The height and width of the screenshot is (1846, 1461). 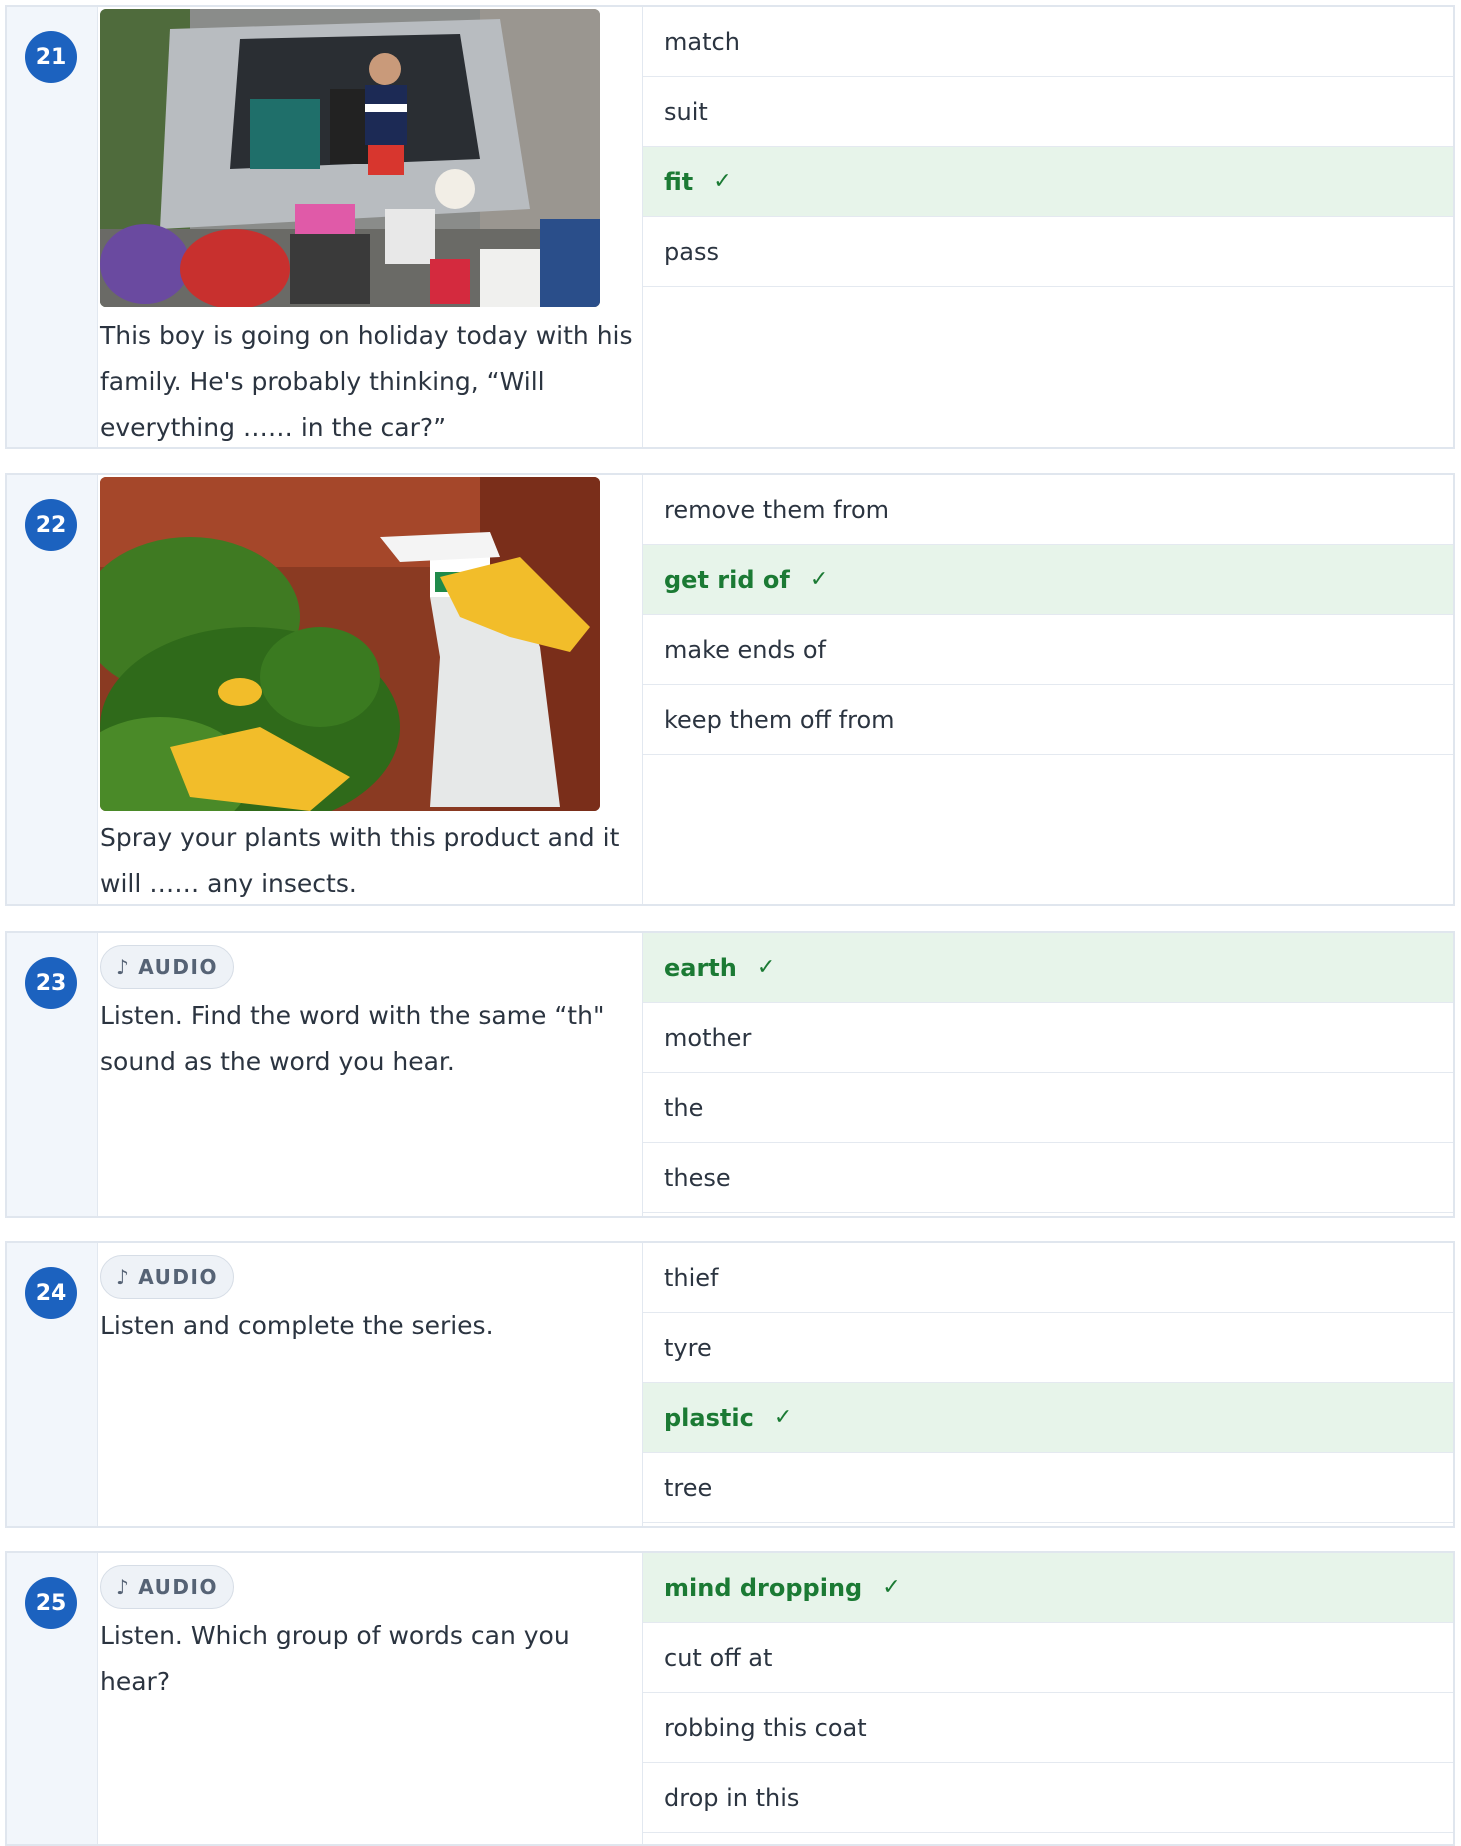 I want to click on answer-option: keep them off from, so click(x=1048, y=720).